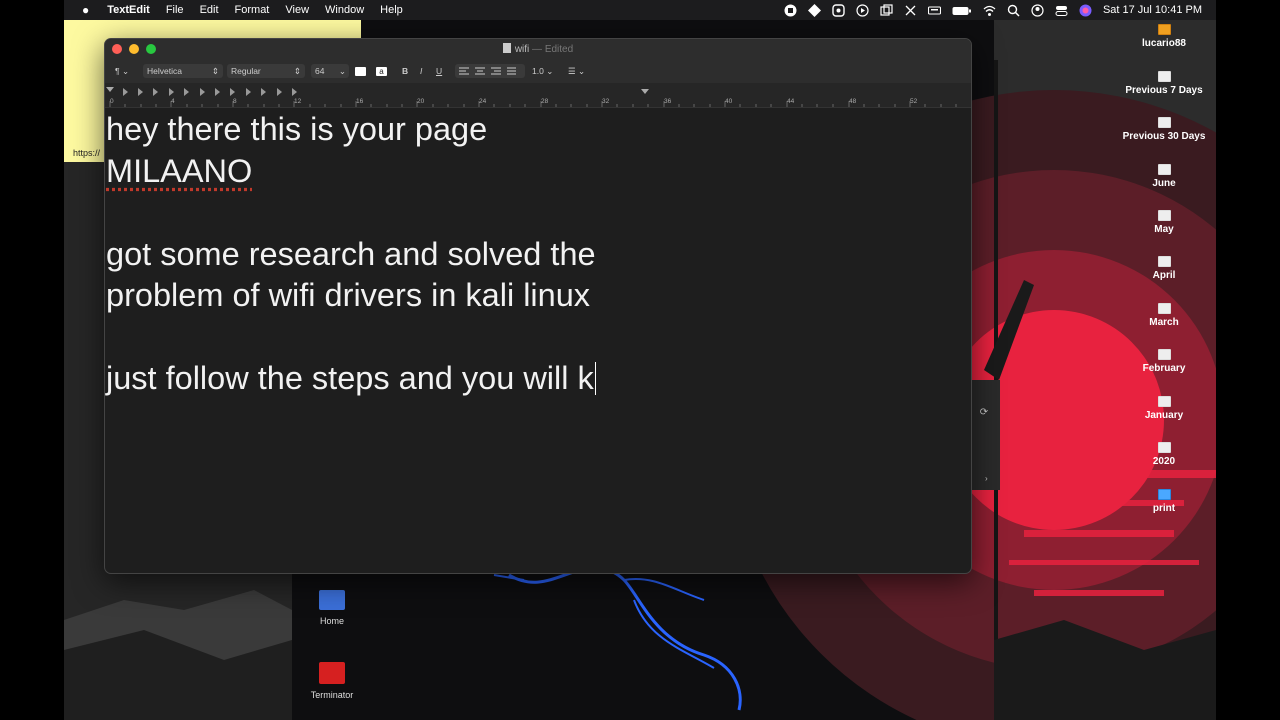  I want to click on font-size-select: 64 ⌄, so click(330, 71).